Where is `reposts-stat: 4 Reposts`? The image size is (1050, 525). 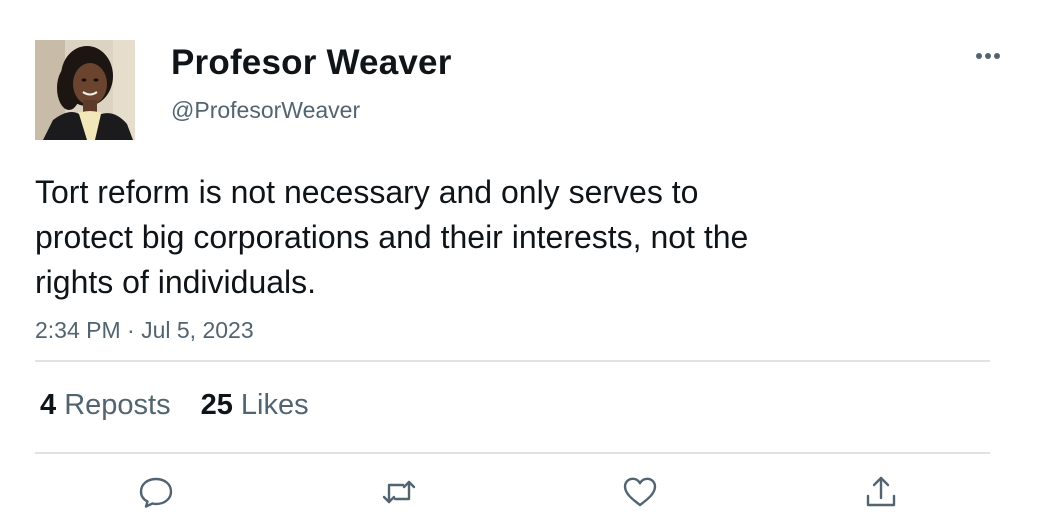
reposts-stat: 4 Reposts is located at coordinates (105, 405).